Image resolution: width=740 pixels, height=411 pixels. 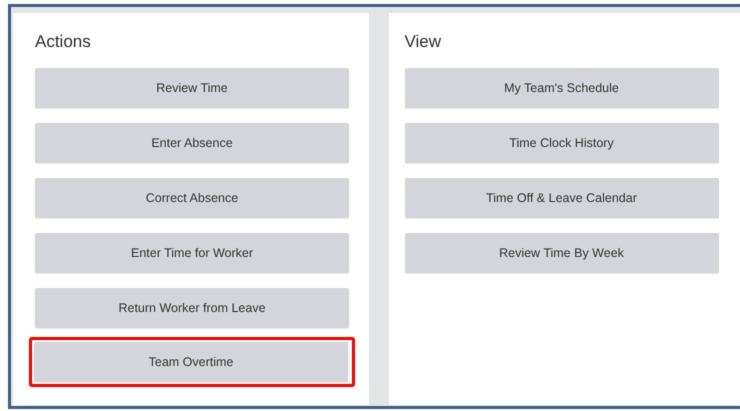 I want to click on action-button: Return Worker from Leave, so click(x=192, y=308).